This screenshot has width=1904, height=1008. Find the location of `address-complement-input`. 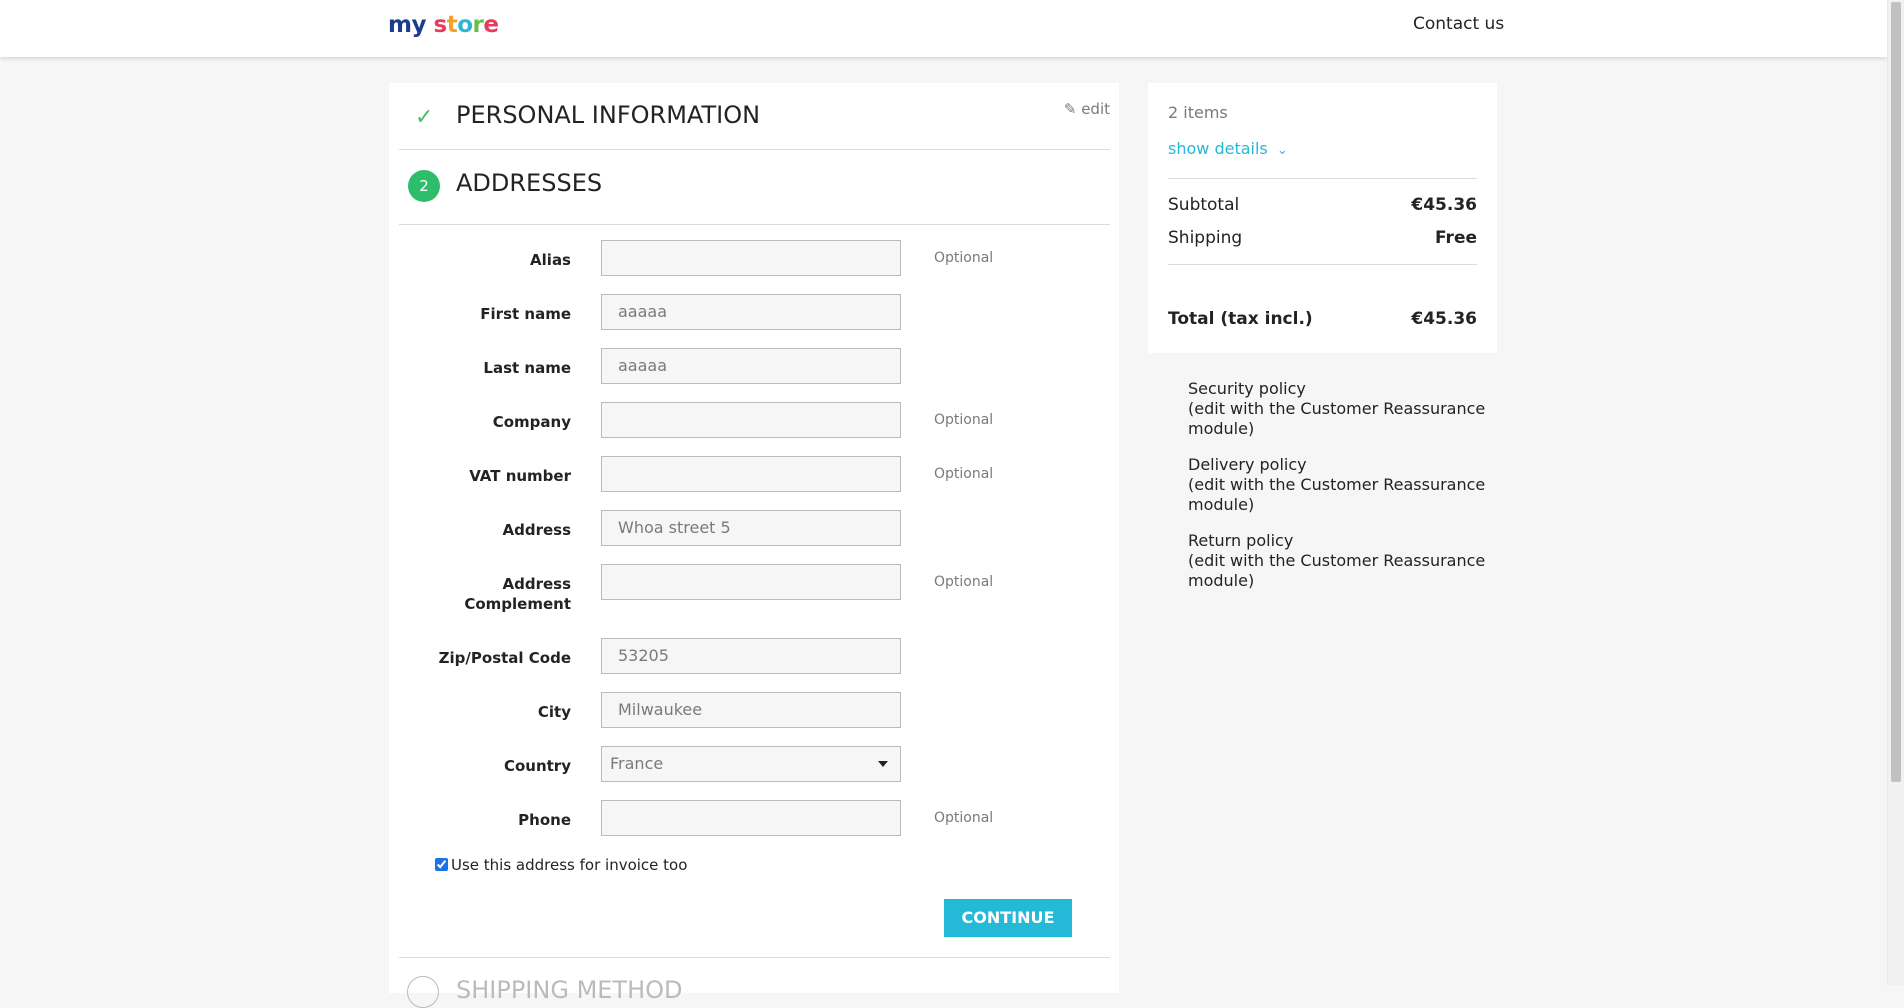

address-complement-input is located at coordinates (751, 582).